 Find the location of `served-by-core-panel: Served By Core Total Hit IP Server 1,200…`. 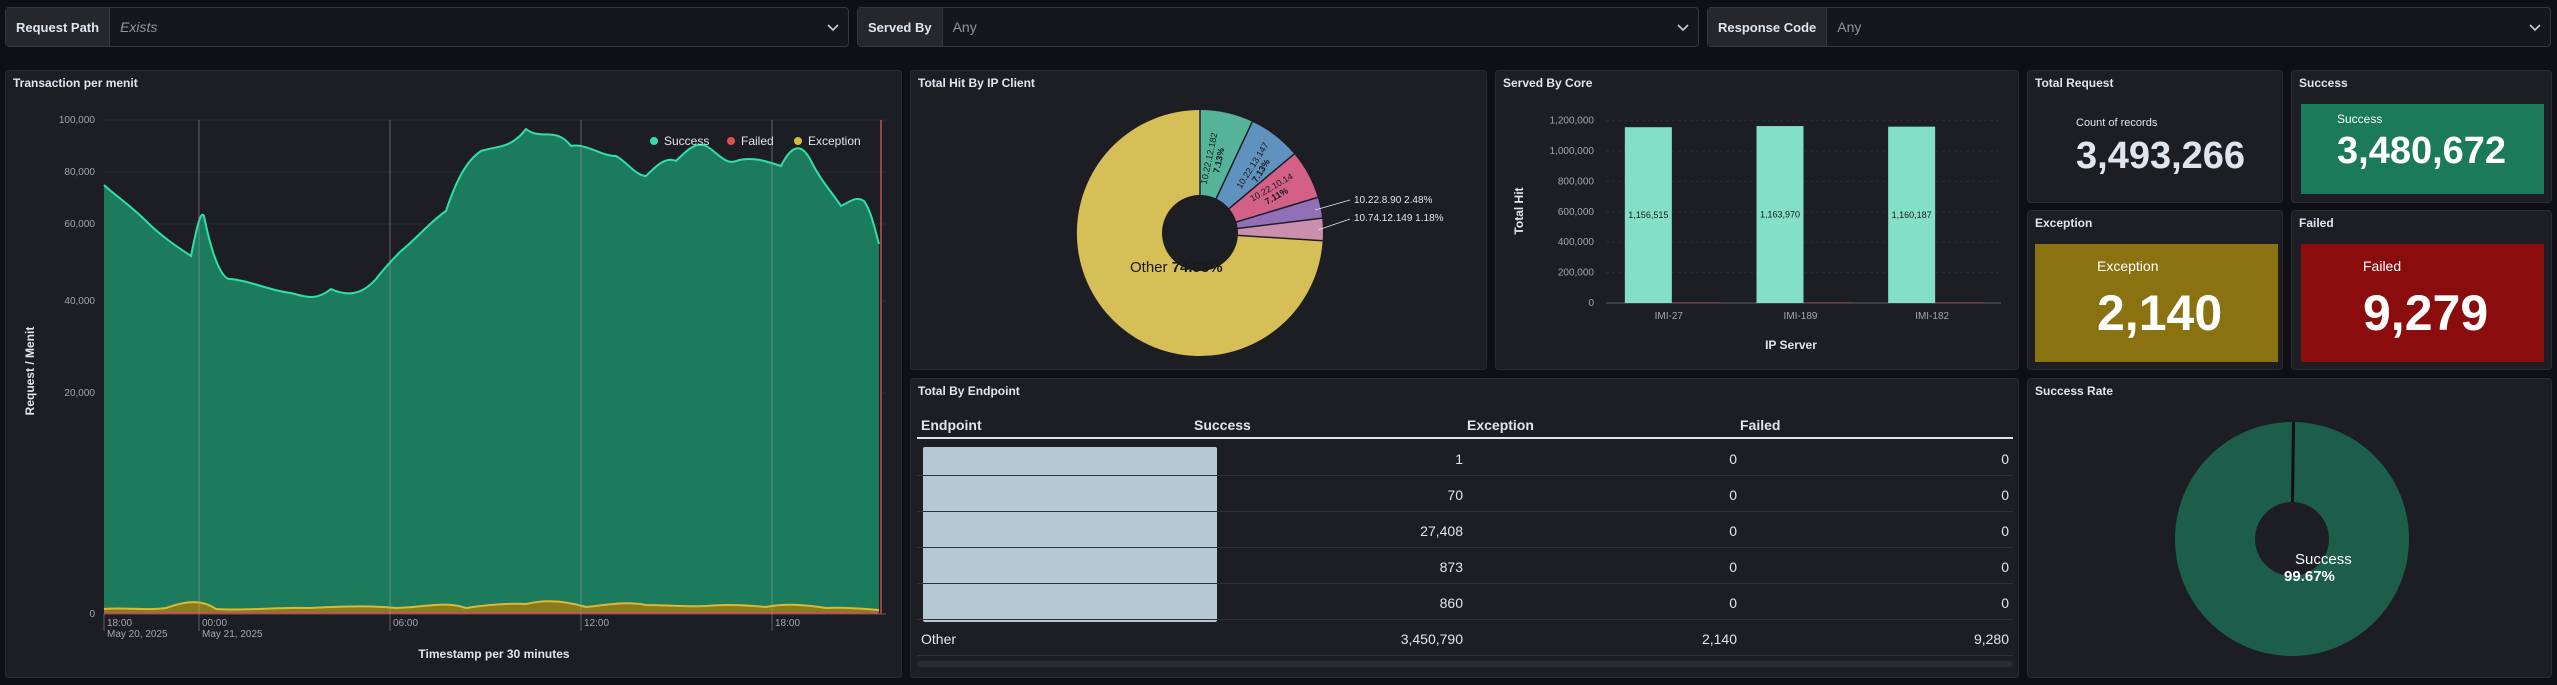

served-by-core-panel: Served By Core Total Hit IP Server 1,200… is located at coordinates (1757, 220).